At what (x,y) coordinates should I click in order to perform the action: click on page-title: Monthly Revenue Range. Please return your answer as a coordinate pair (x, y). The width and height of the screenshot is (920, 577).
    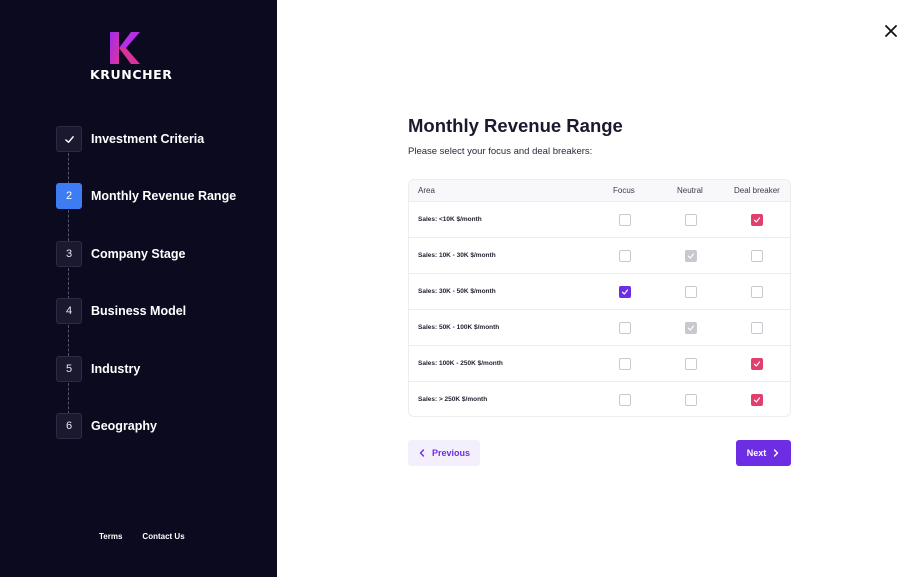
    Looking at the image, I should click on (515, 125).